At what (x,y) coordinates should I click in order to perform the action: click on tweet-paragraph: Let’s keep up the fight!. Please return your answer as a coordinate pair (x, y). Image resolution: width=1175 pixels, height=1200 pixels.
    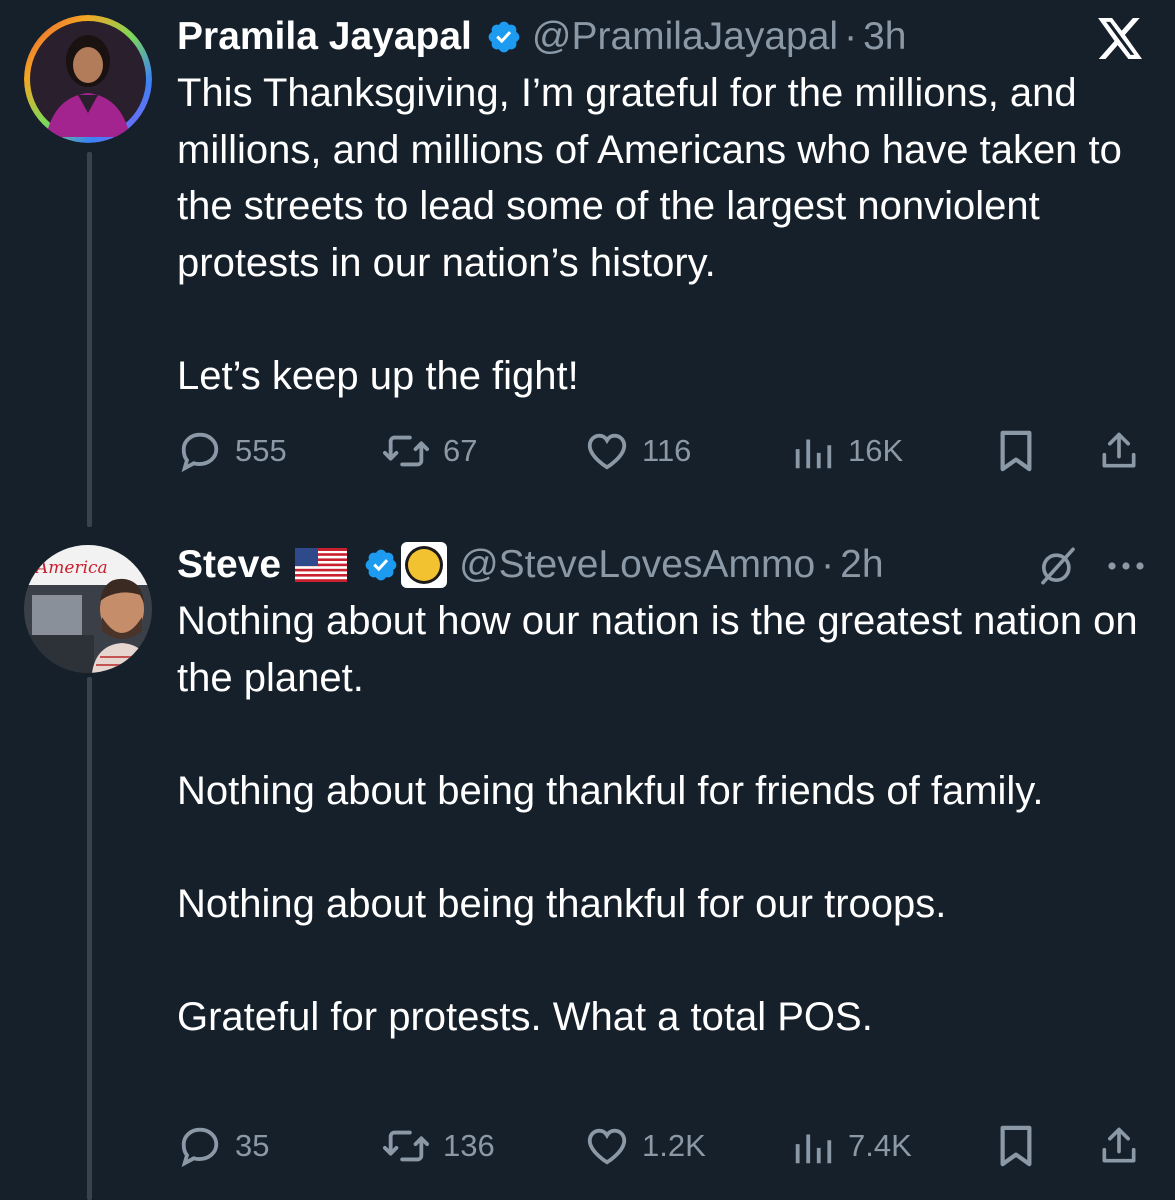
    Looking at the image, I should click on (378, 375).